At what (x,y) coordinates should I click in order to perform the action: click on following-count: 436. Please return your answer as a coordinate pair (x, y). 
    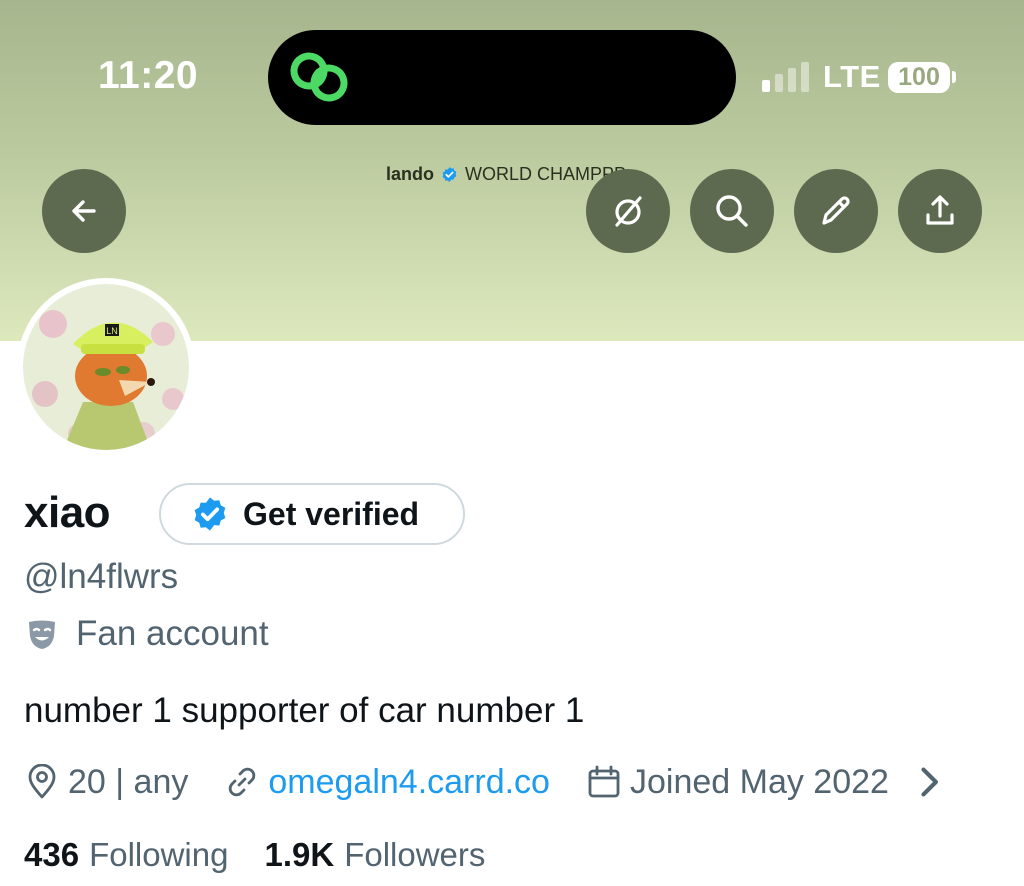
    Looking at the image, I should click on (51, 855).